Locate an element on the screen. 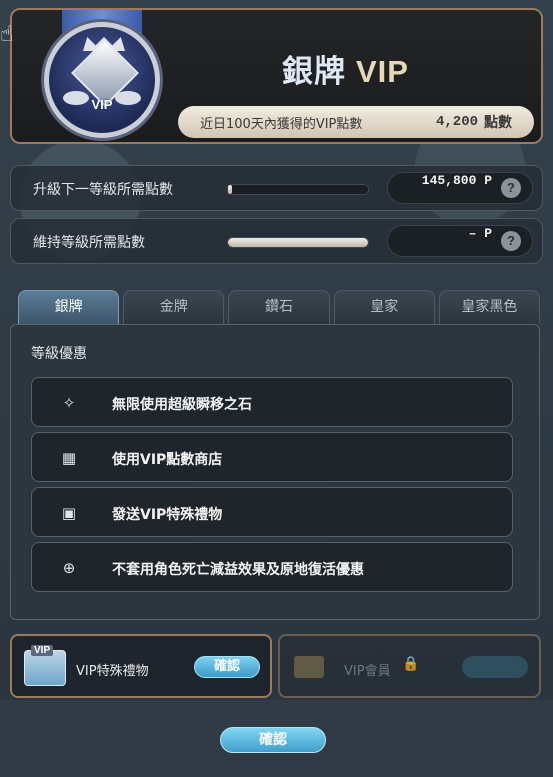 This screenshot has width=553, height=777. maintain-help-icon: ? is located at coordinates (511, 241).